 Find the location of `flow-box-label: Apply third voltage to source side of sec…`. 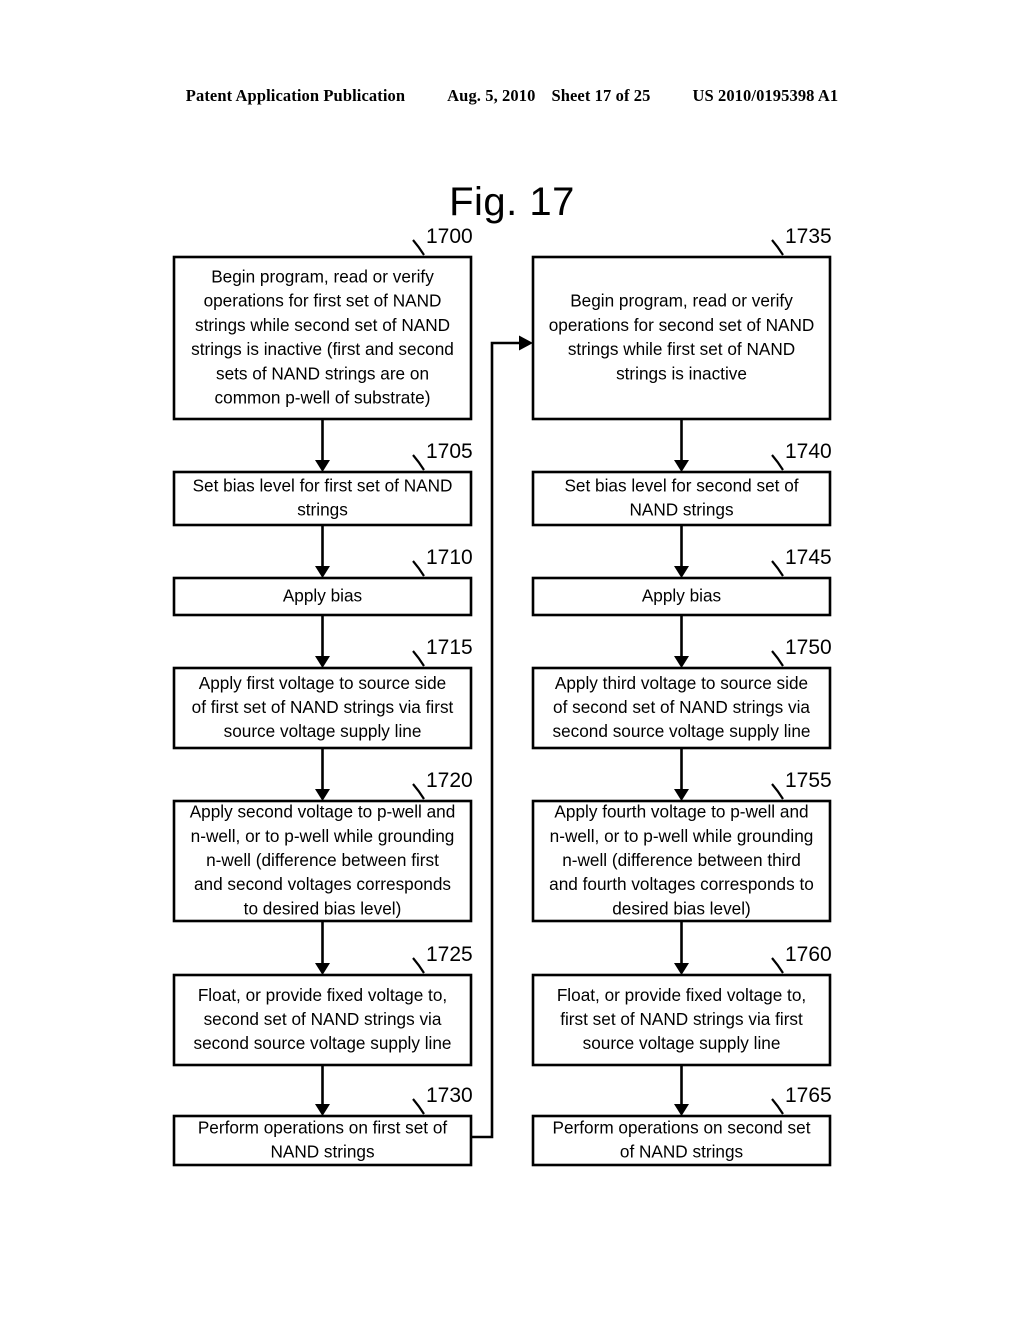

flow-box-label: Apply third voltage to source side of sec… is located at coordinates (682, 706).